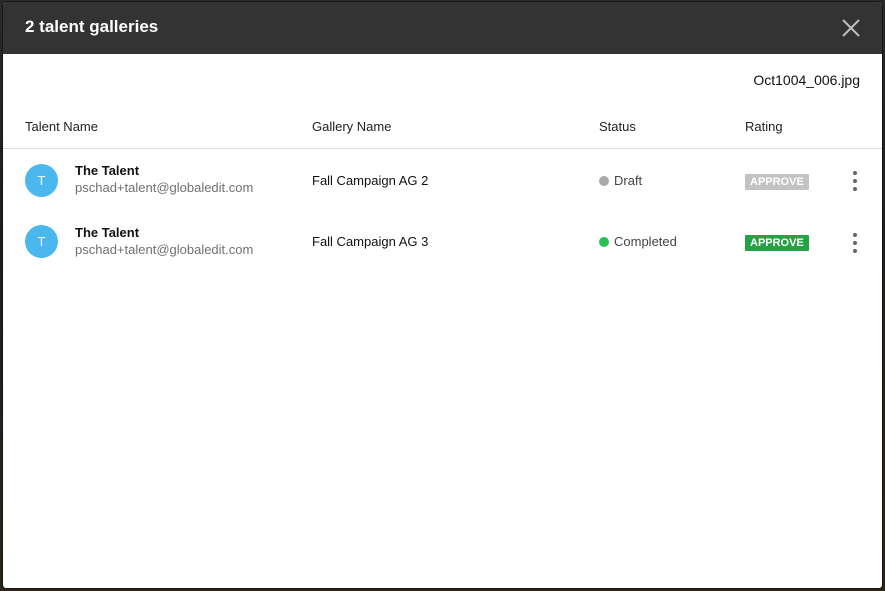 The width and height of the screenshot is (885, 591). I want to click on modal-title: 2 talent galleries, so click(92, 26).